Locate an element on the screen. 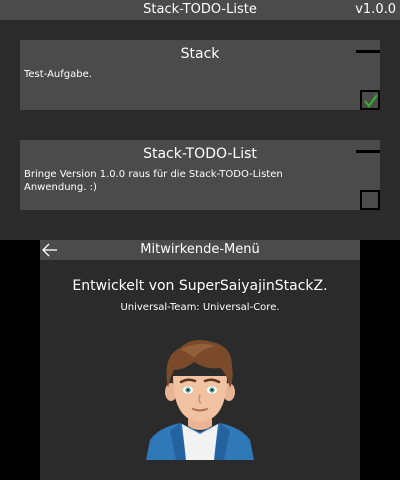 The image size is (400, 480). top-title-bar: Stack-TODO-Liste v1.0.0 is located at coordinates (200, 10).